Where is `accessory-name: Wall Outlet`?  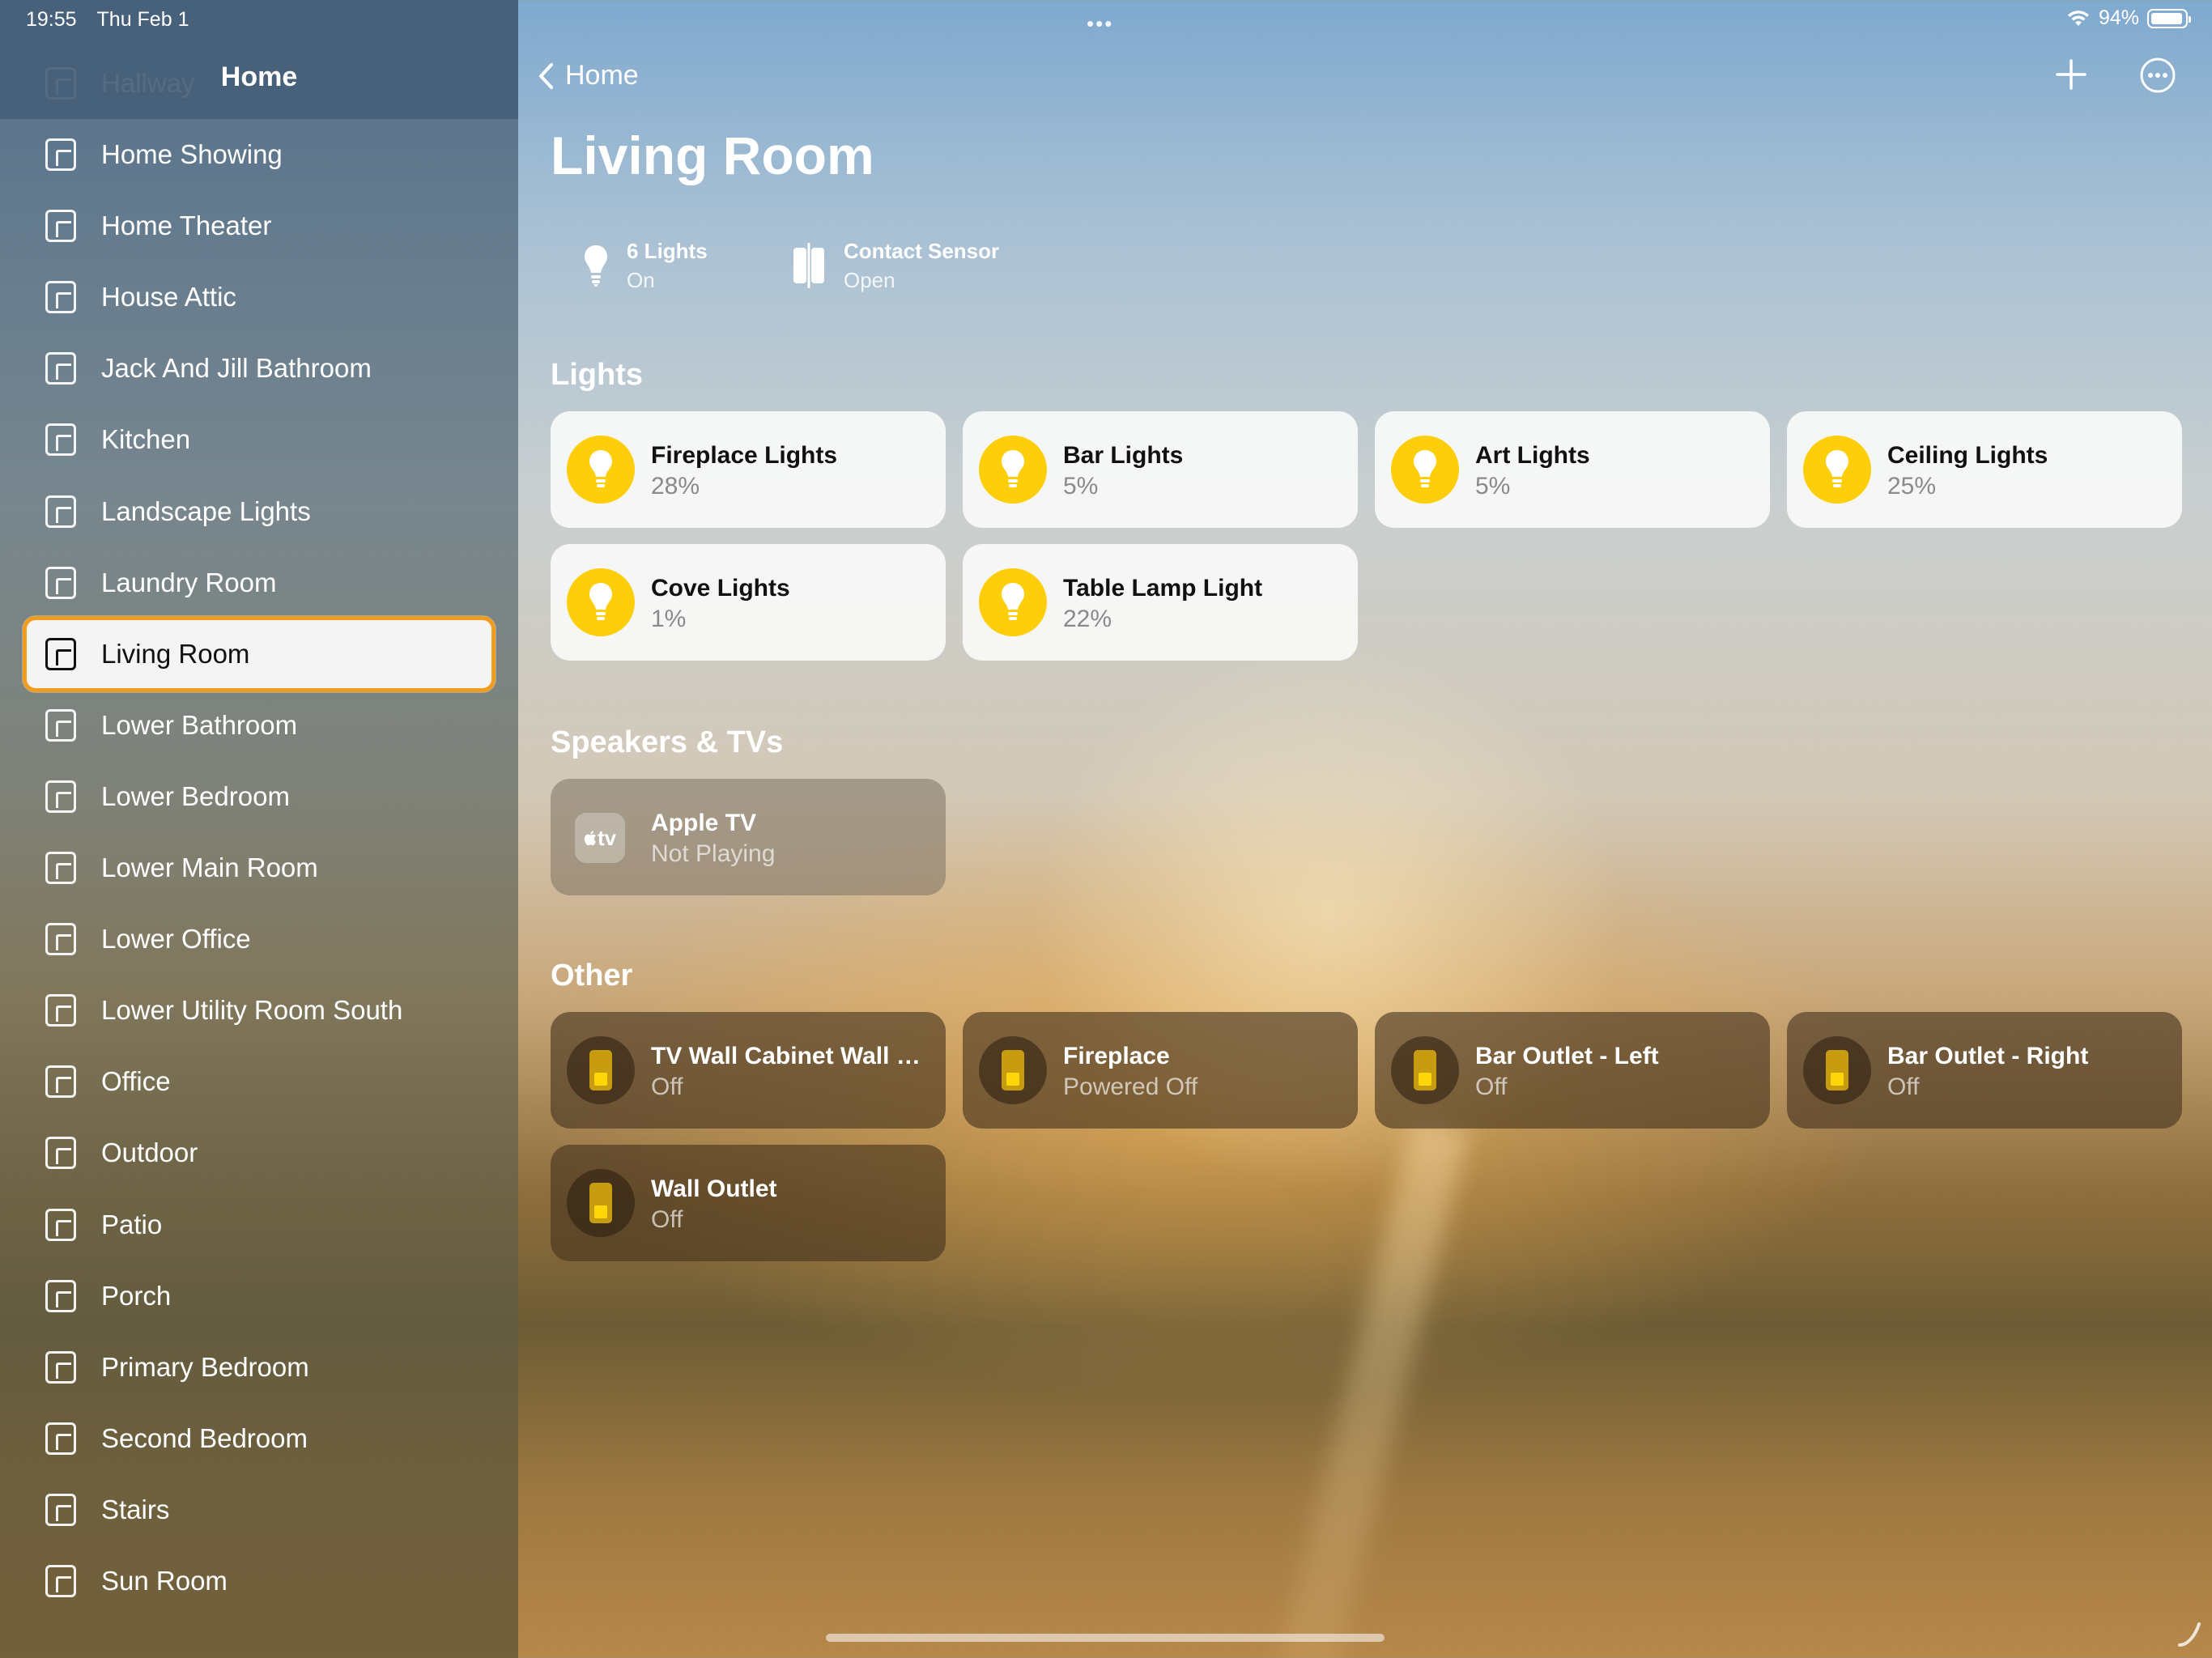
accessory-name: Wall Outlet is located at coordinates (714, 1188).